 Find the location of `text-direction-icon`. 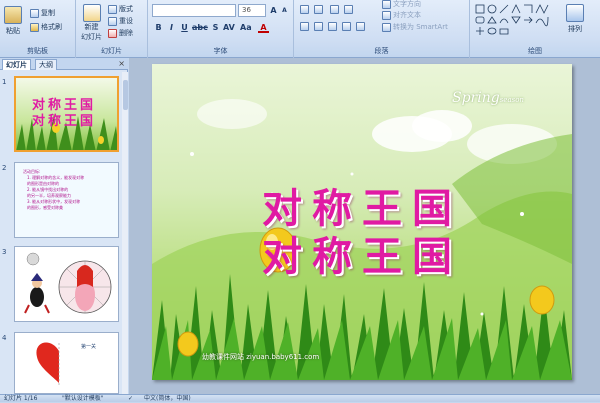

text-direction-icon is located at coordinates (386, 4).